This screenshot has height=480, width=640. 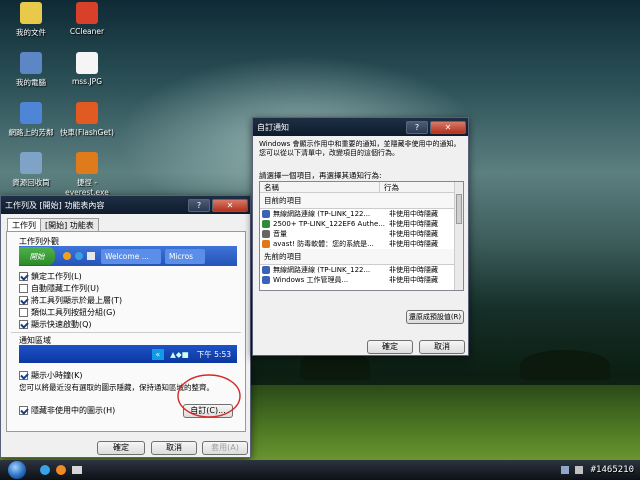 What do you see at coordinates (225, 448) in the screenshot?
I see `apply-button: 套用(A)` at bounding box center [225, 448].